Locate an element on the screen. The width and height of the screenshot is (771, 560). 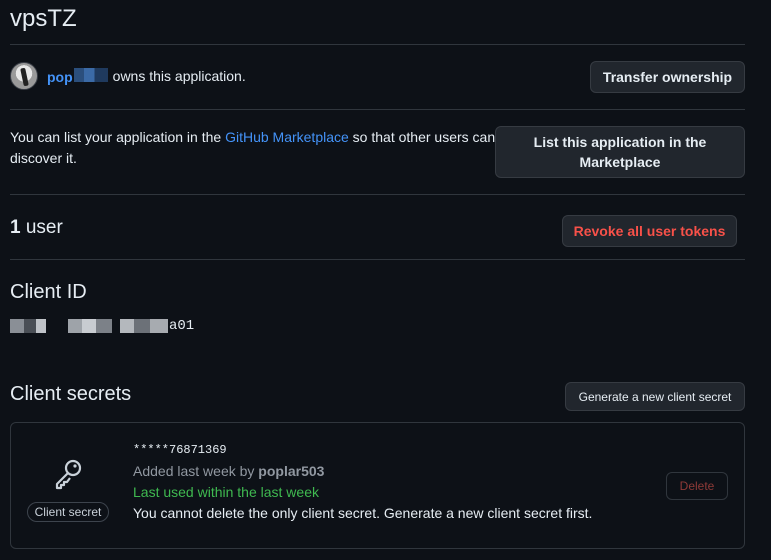
client-id-suffix: a01 is located at coordinates (182, 326).